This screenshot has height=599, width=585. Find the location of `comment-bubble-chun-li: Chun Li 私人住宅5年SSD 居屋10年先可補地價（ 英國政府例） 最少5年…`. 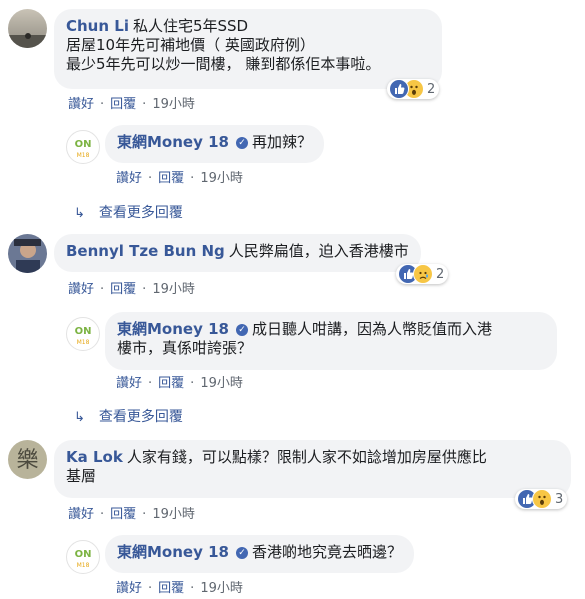

comment-bubble-chun-li: Chun Li 私人住宅5年SSD 居屋10年先可補地價（ 英國政府例） 最少5年… is located at coordinates (248, 49).